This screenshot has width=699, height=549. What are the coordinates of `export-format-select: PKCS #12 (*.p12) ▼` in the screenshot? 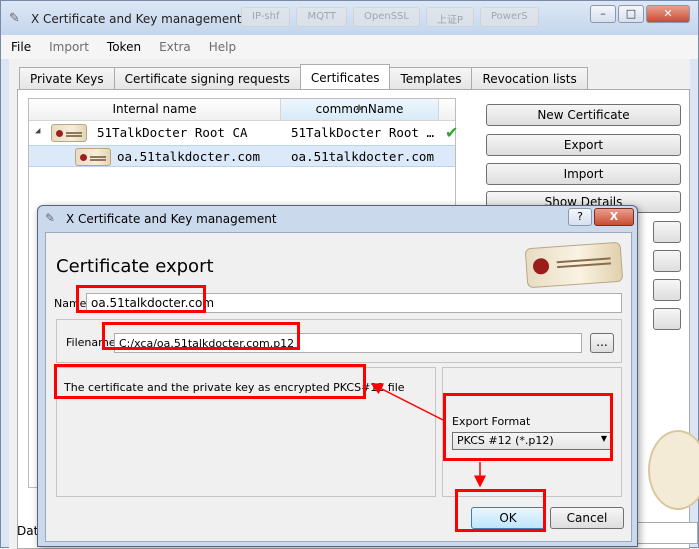 It's located at (532, 441).